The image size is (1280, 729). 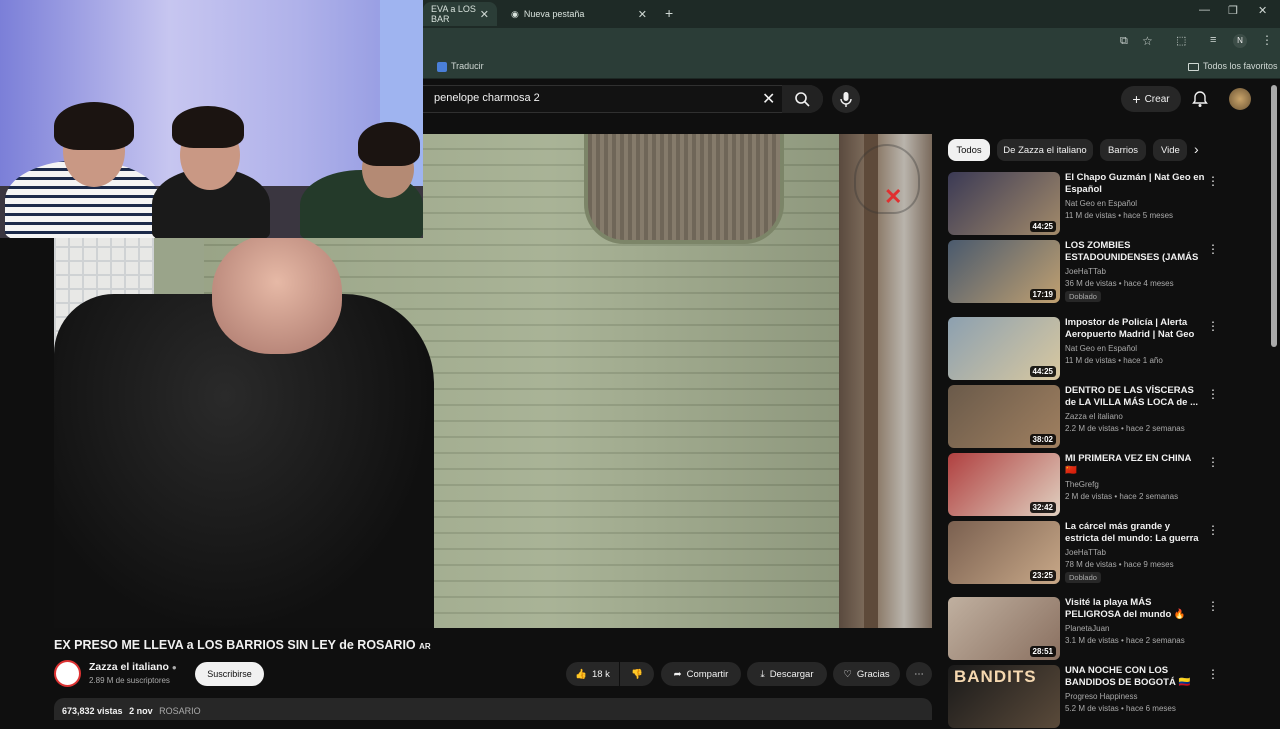 I want to click on close-window-icon: ✕, so click(x=1262, y=10).